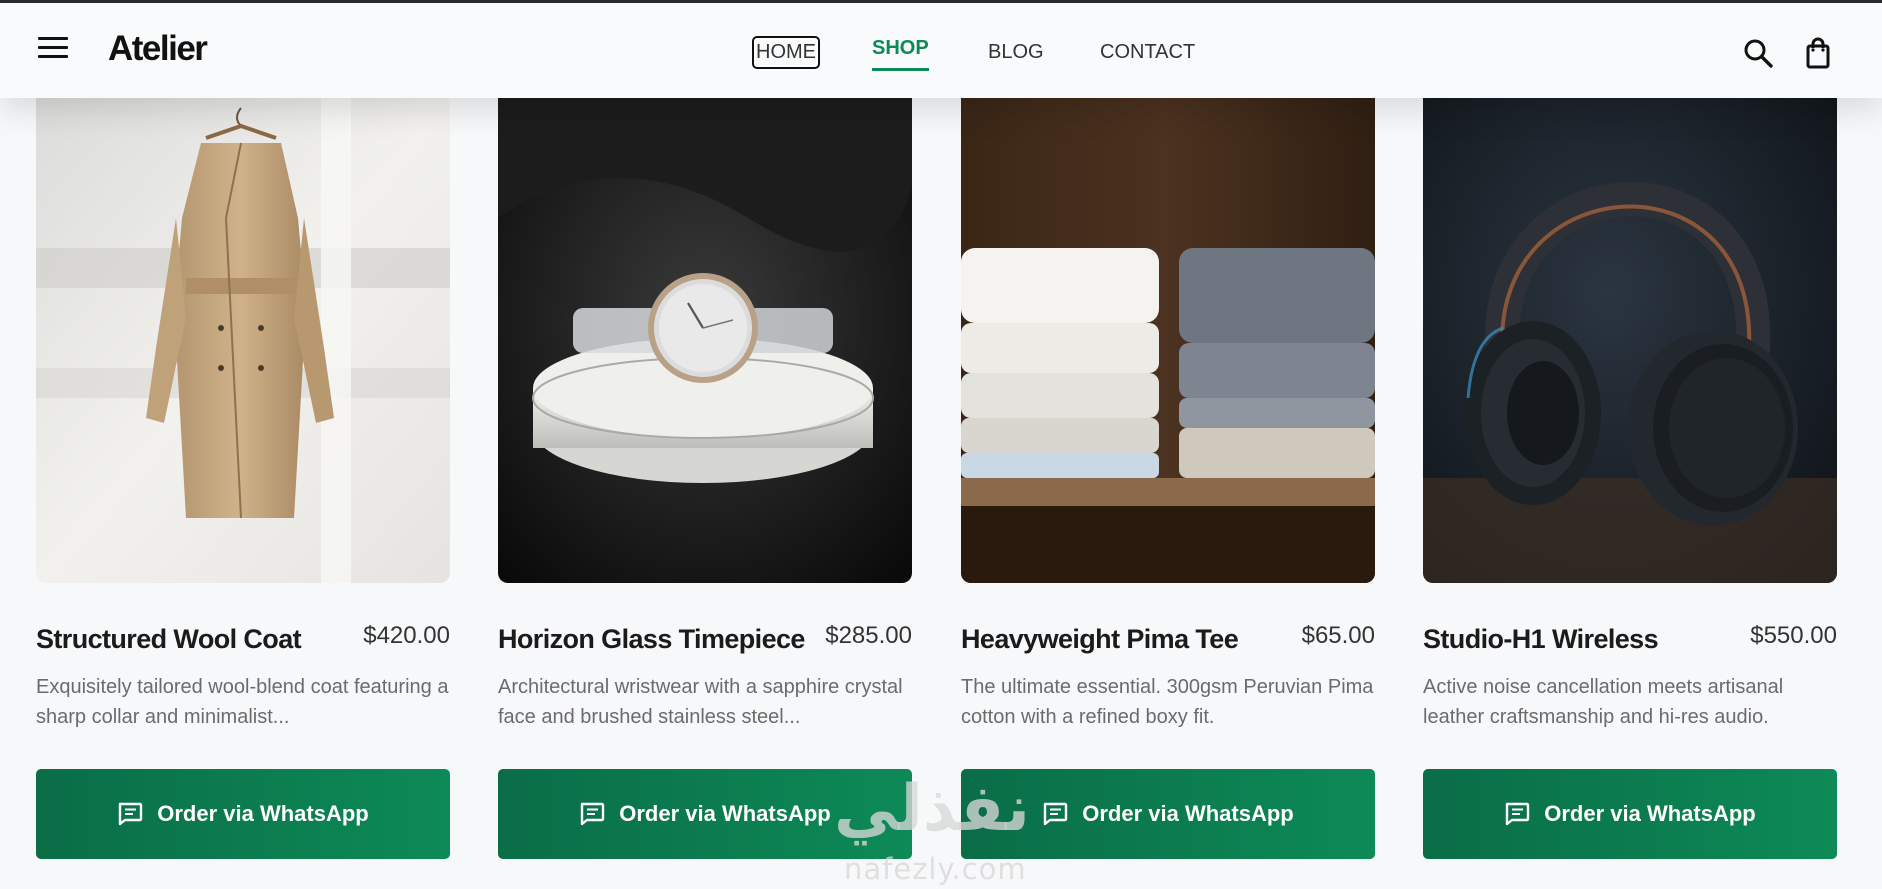  Describe the element at coordinates (651, 639) in the screenshot. I see `product-title: Horizon Glass Timepiece` at that location.